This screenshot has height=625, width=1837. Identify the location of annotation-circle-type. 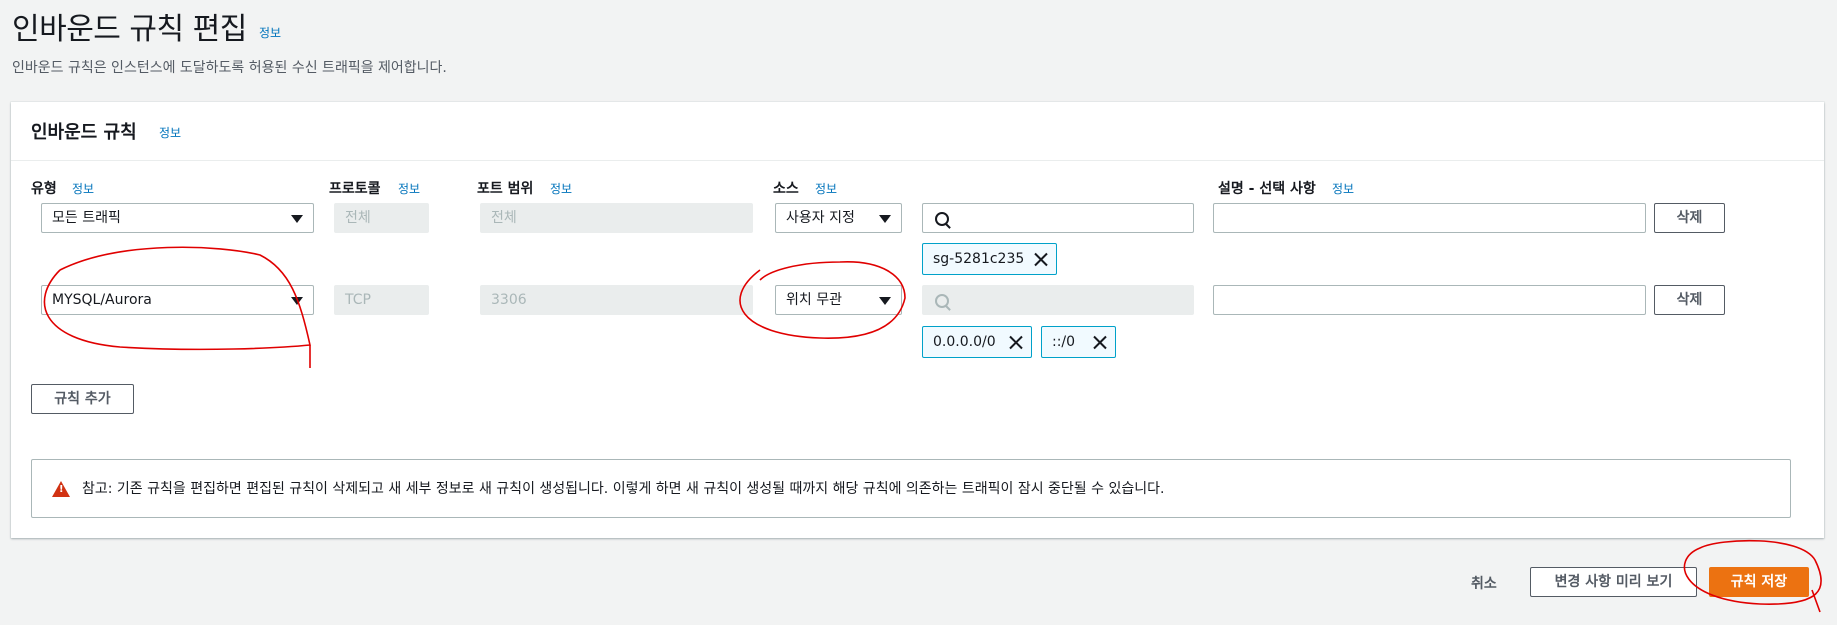
(177, 307).